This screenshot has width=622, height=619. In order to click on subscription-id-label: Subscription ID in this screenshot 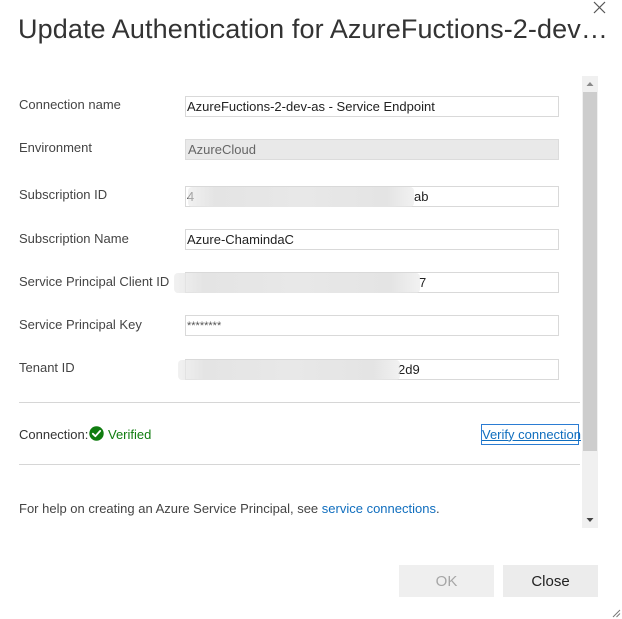, I will do `click(63, 194)`.